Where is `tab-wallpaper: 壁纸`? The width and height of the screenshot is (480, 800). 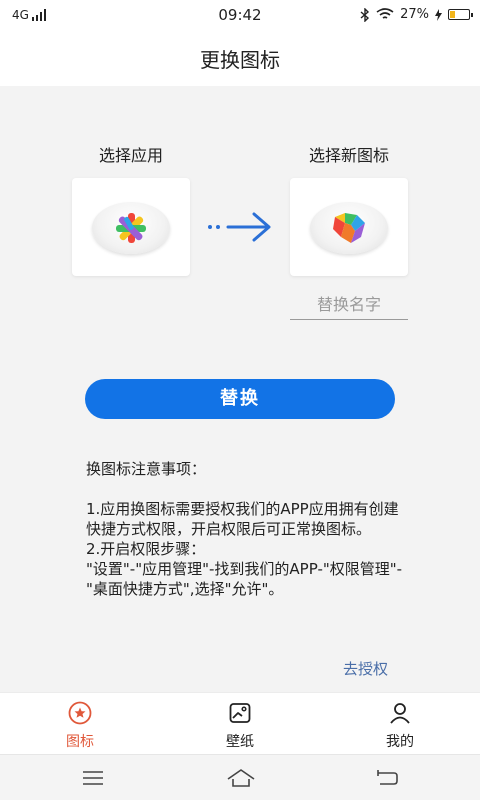 tab-wallpaper: 壁纸 is located at coordinates (240, 724).